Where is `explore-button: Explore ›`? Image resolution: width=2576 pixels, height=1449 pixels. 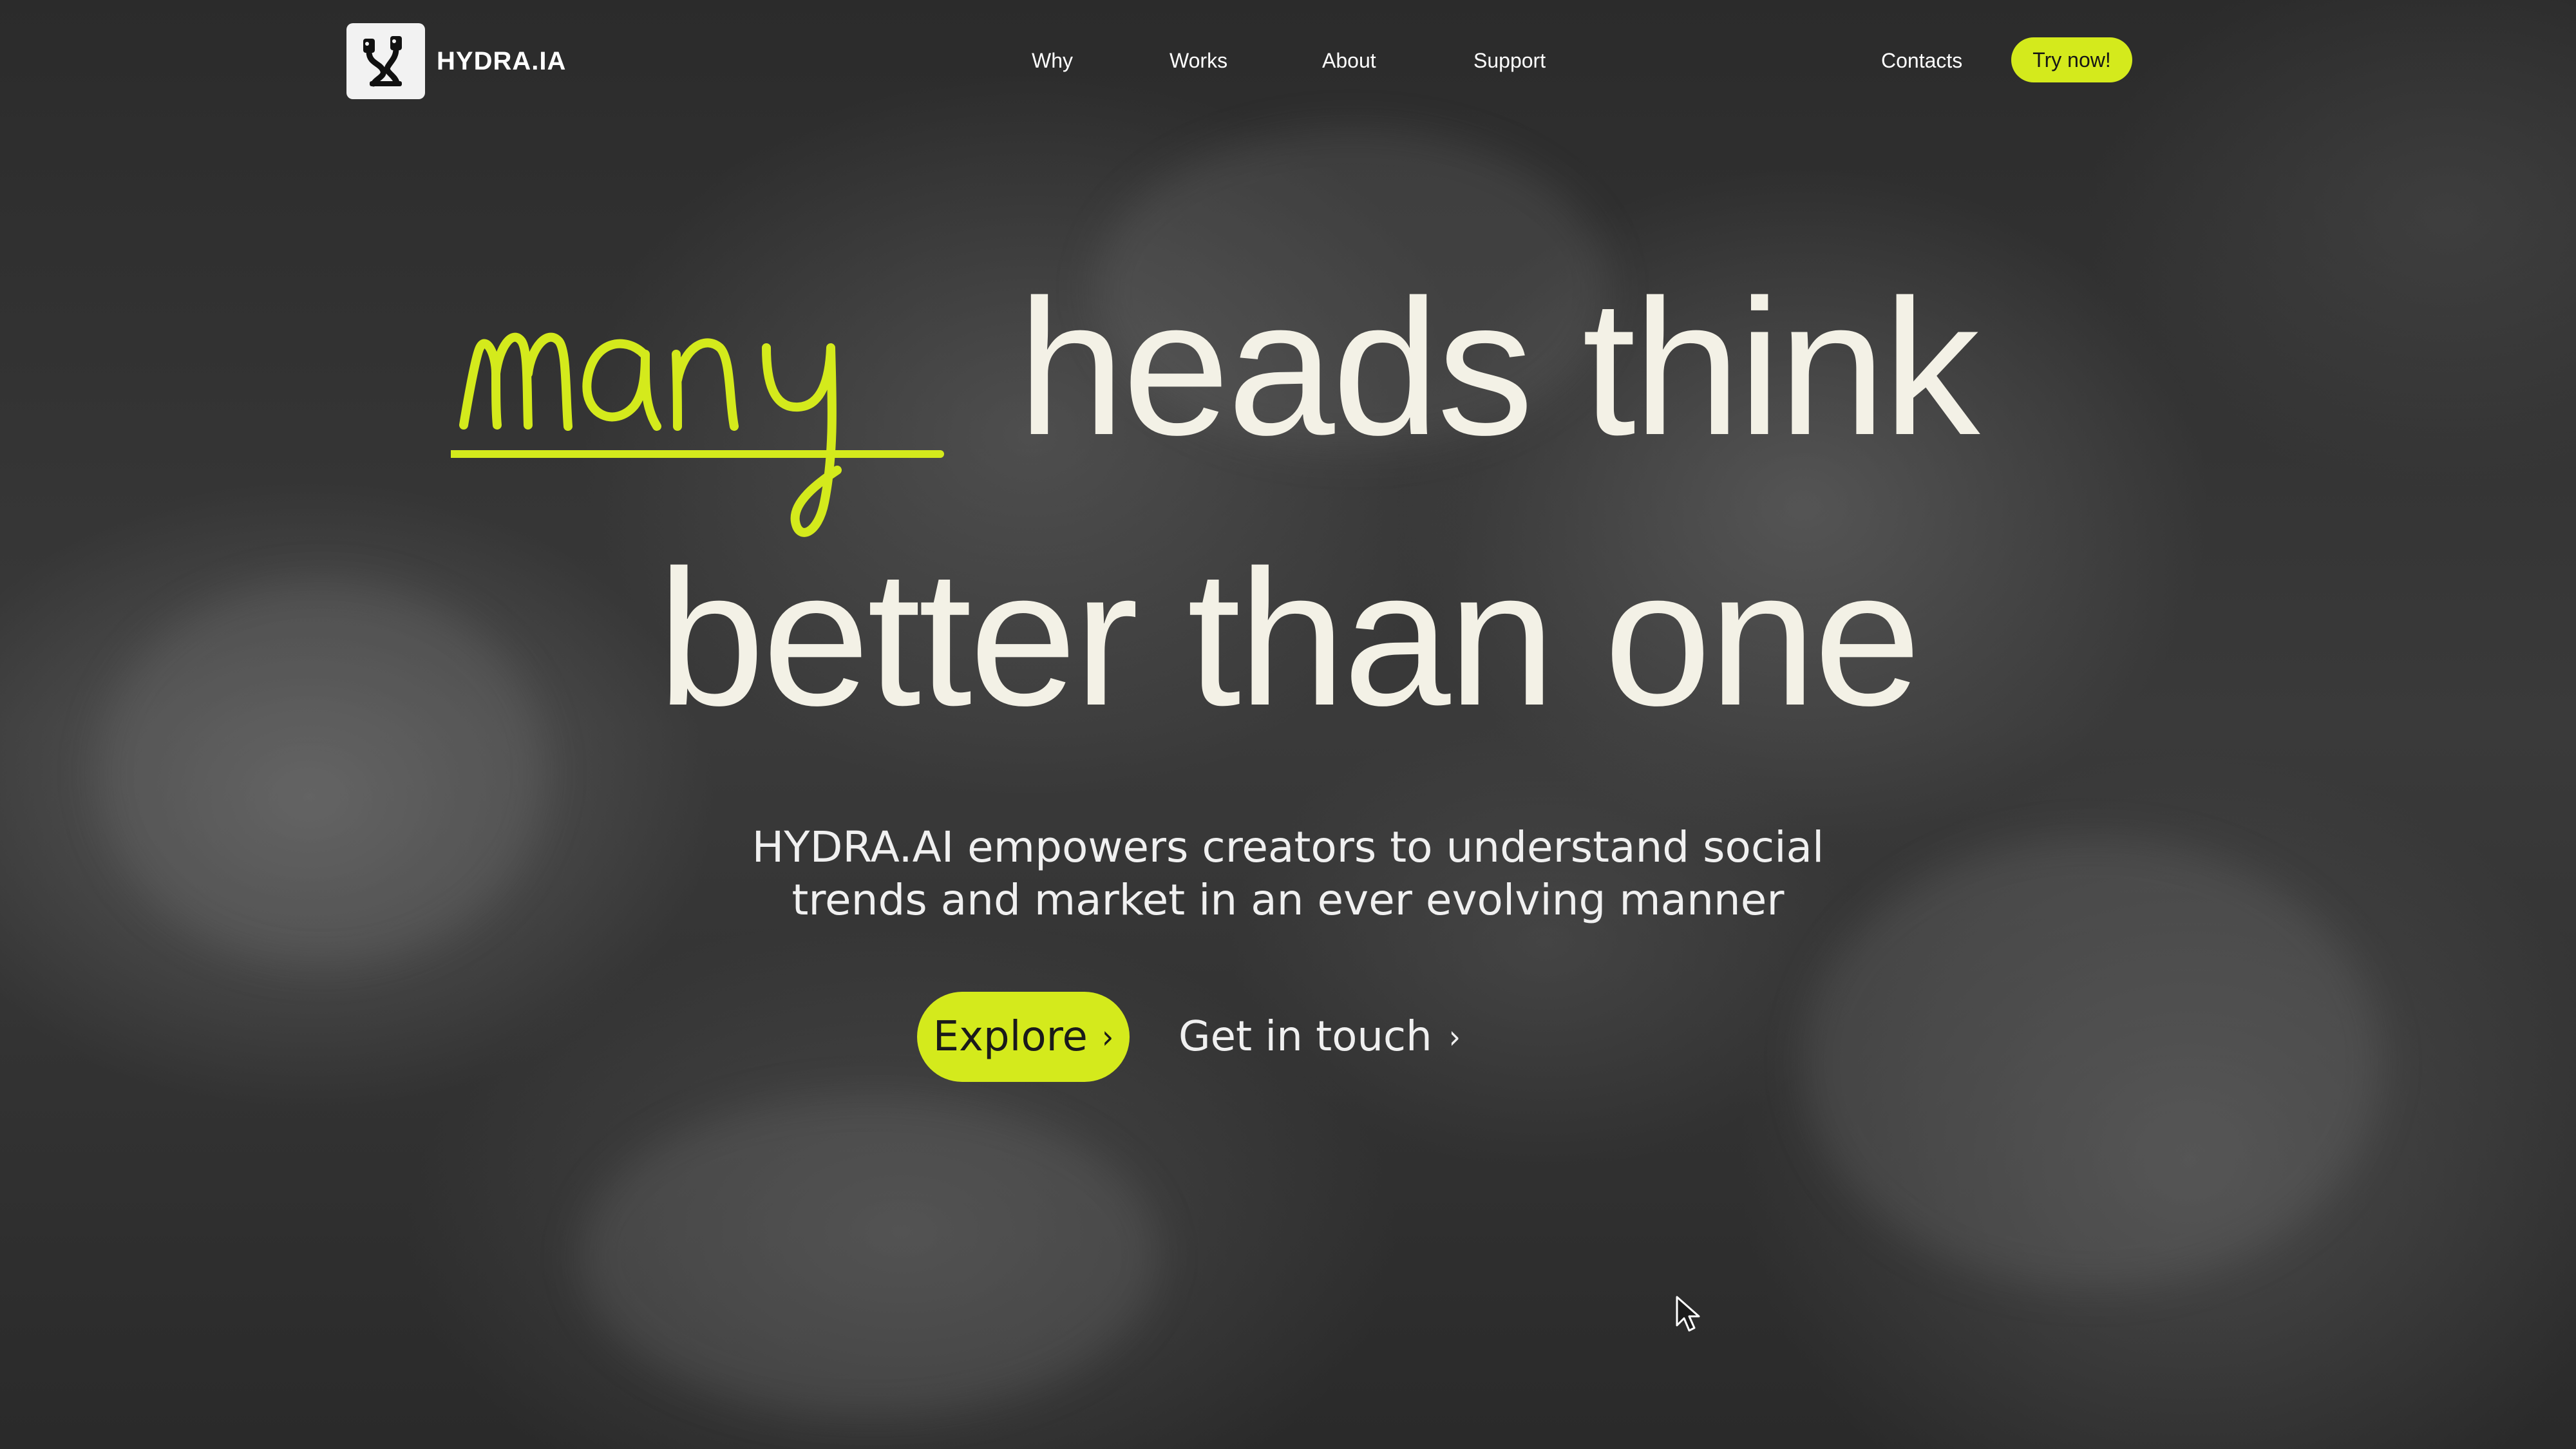
explore-button: Explore › is located at coordinates (1023, 1037).